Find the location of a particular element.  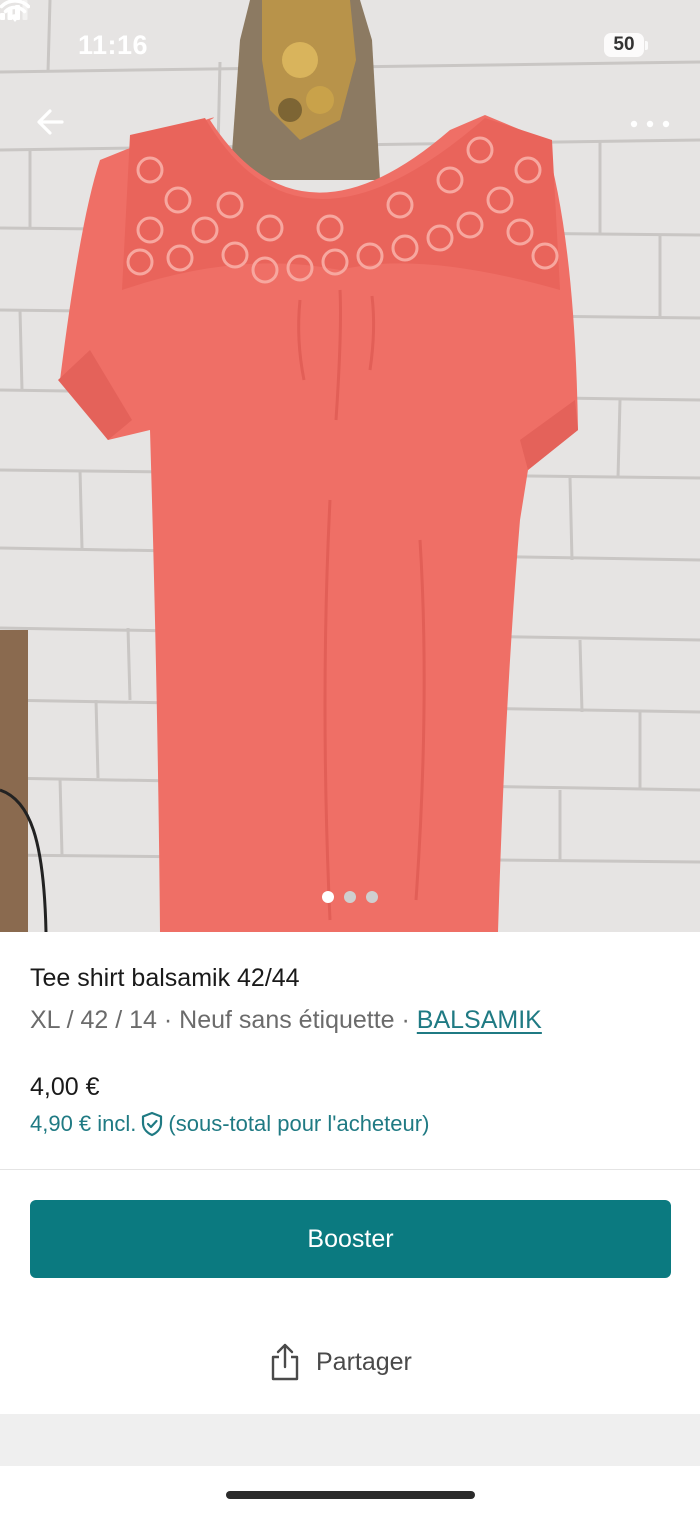

bottom-spacer is located at coordinates (350, 1440).